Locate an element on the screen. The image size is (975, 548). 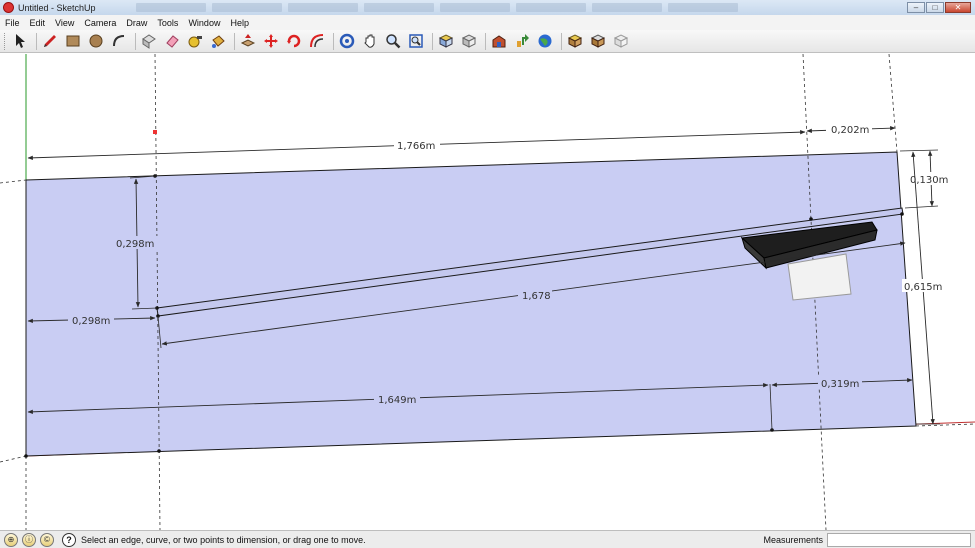
eraser-icon is located at coordinates (172, 41).